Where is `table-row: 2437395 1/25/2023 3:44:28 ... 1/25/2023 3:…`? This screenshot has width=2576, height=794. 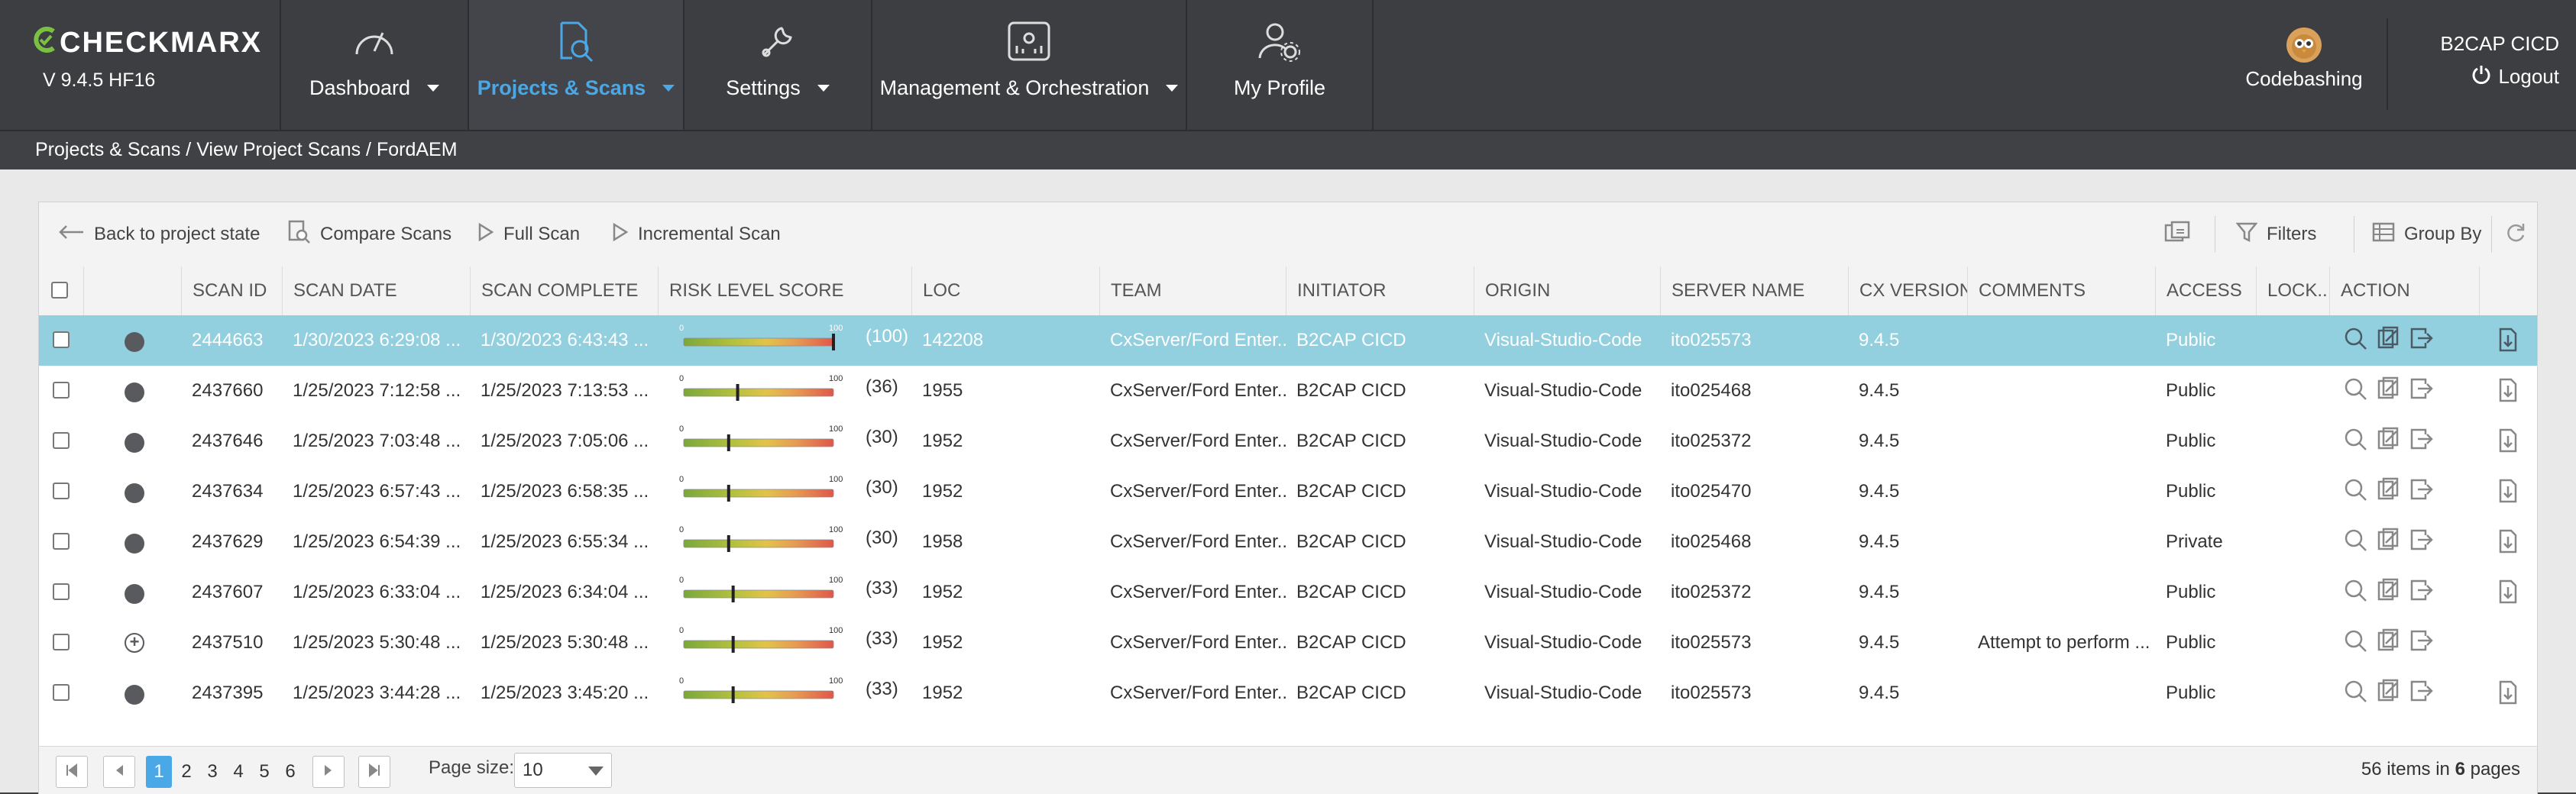
table-row: 2437395 1/25/2023 3:44:28 ... 1/25/2023 3:… is located at coordinates (1288, 693).